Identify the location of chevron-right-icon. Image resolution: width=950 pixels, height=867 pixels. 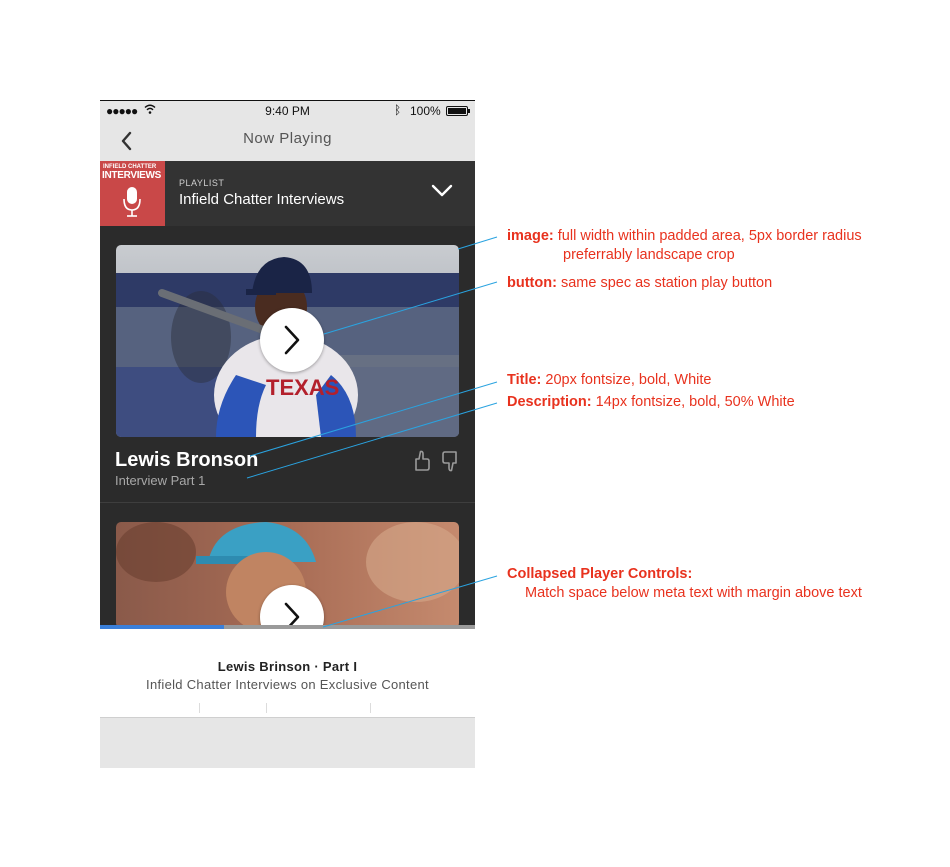
(292, 340).